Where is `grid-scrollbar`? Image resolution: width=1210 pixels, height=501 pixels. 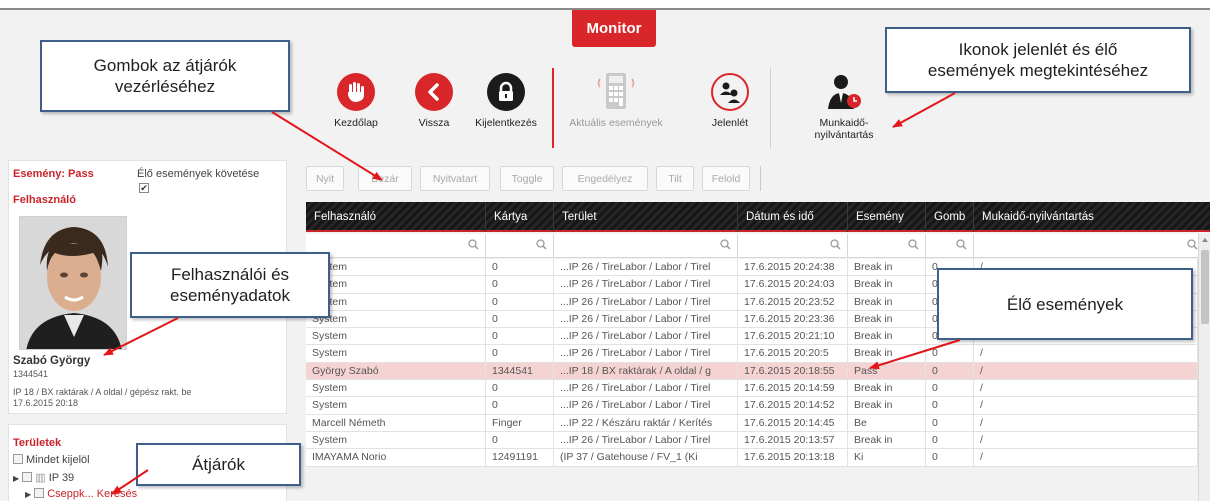
grid-scrollbar is located at coordinates (1204, 367).